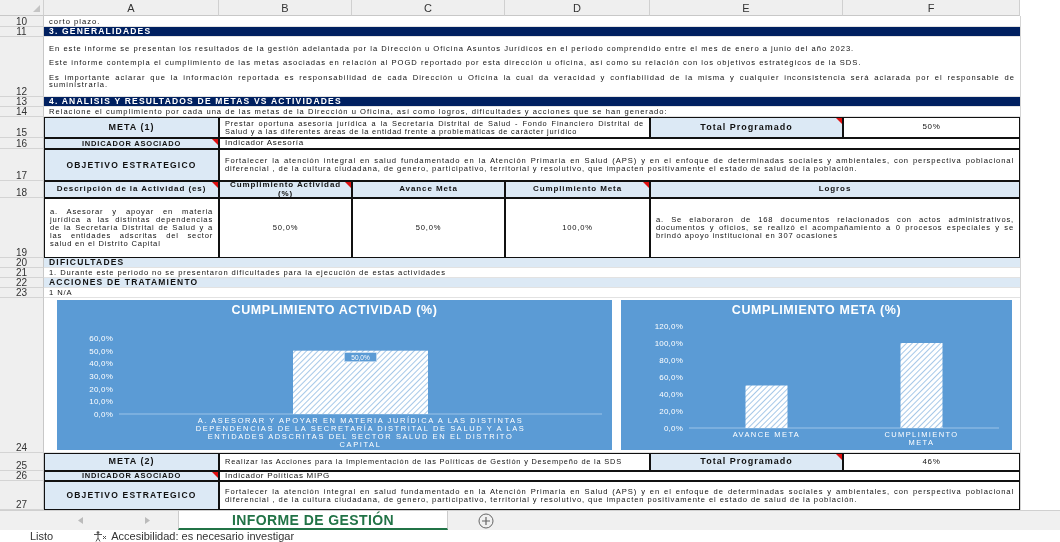 The width and height of the screenshot is (1060, 542). I want to click on select-all-corner, so click(22, 8).